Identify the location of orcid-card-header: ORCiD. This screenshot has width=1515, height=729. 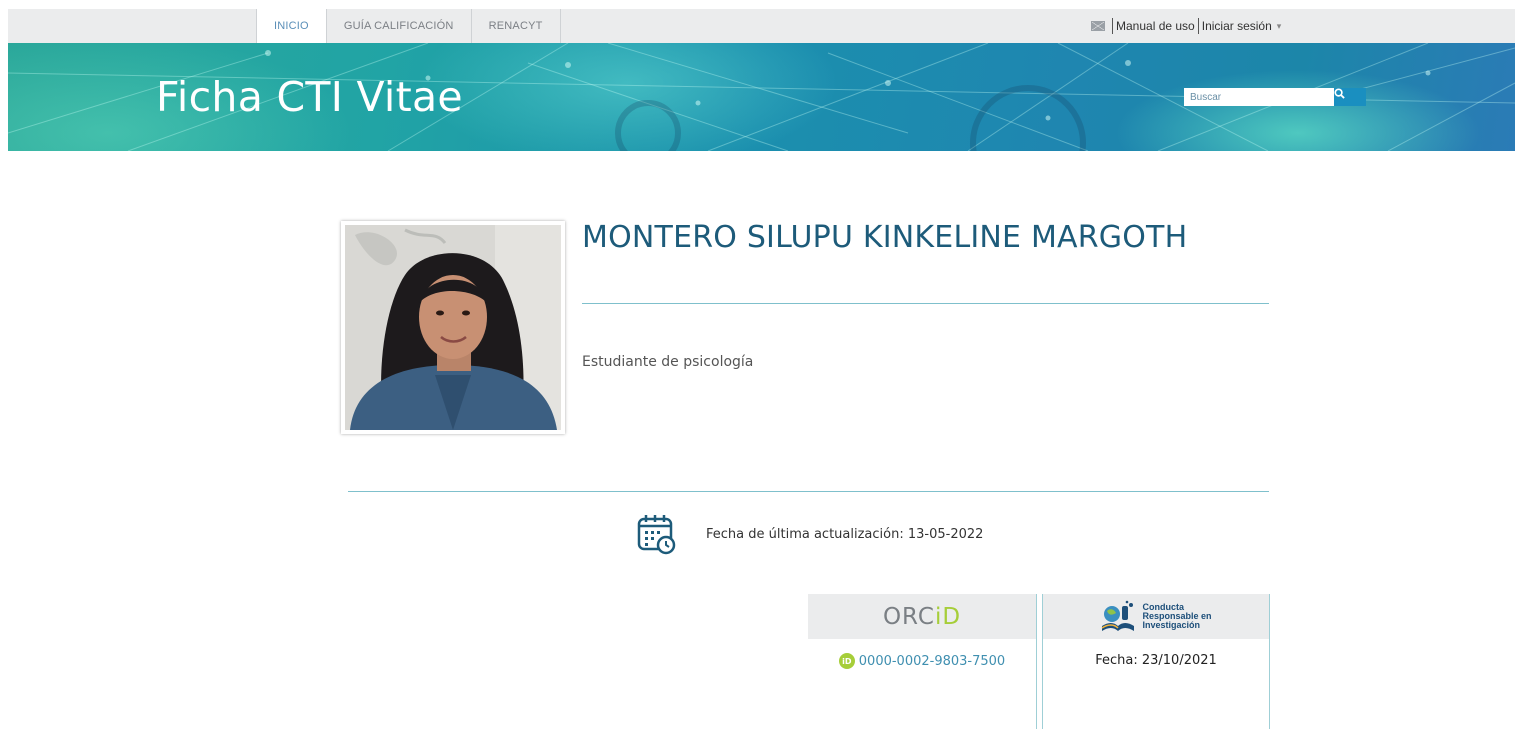
(922, 616).